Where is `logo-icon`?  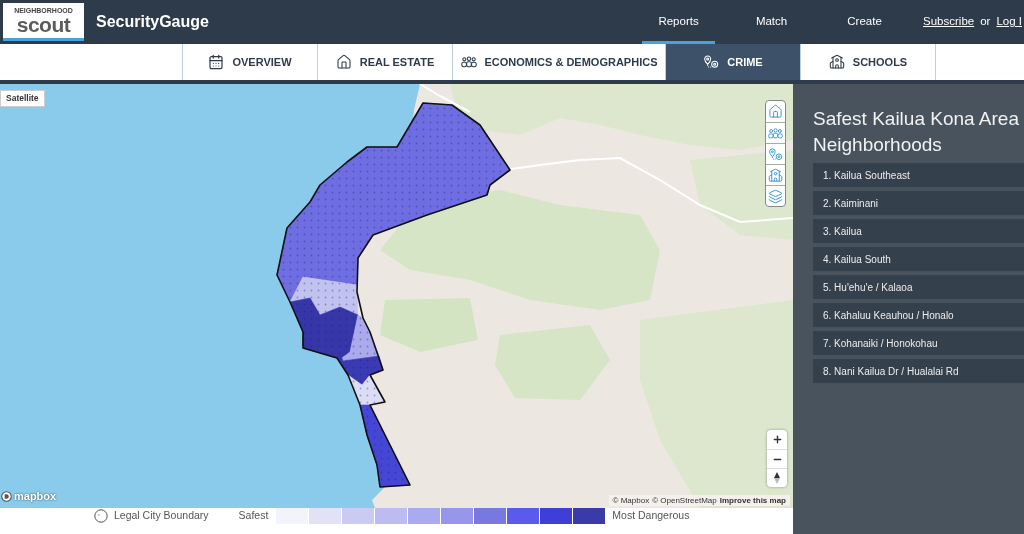 logo-icon is located at coordinates (6, 496).